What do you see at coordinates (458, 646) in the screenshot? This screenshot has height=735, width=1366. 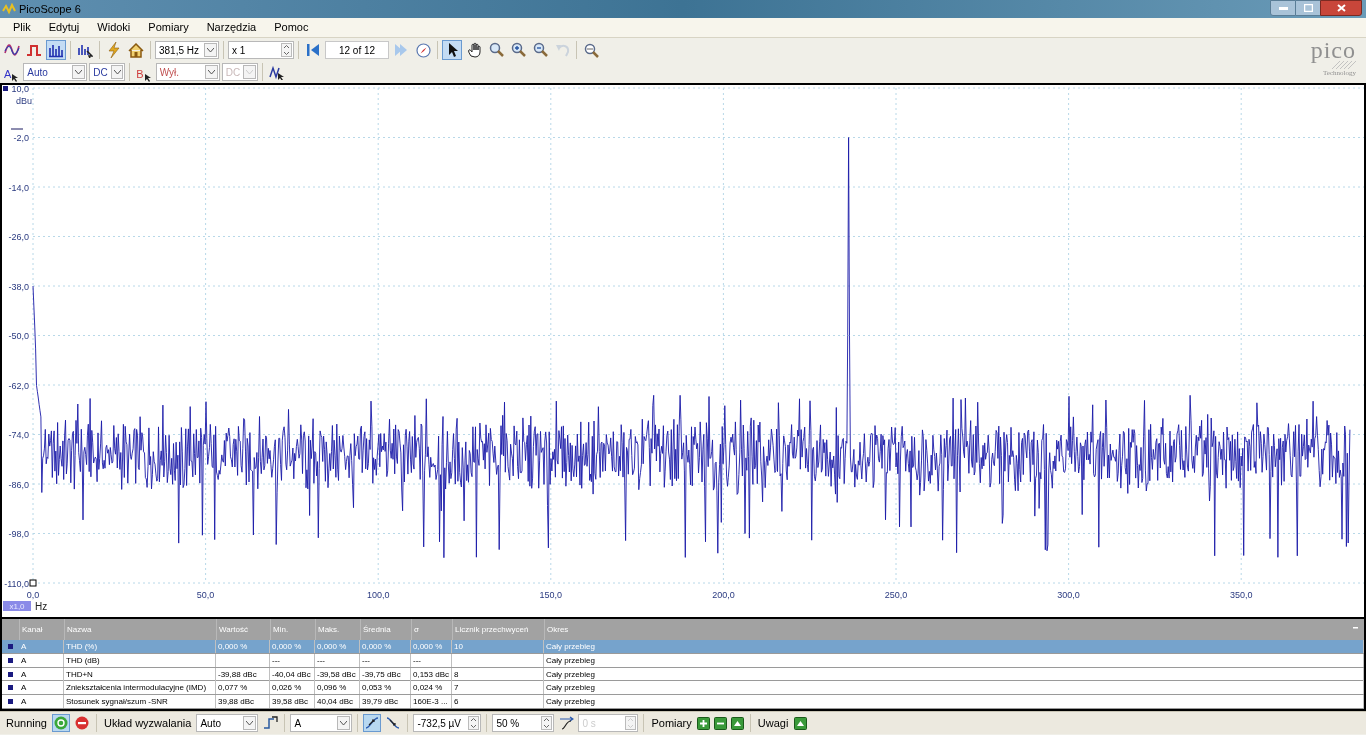 I see `table-cell: 10` at bounding box center [458, 646].